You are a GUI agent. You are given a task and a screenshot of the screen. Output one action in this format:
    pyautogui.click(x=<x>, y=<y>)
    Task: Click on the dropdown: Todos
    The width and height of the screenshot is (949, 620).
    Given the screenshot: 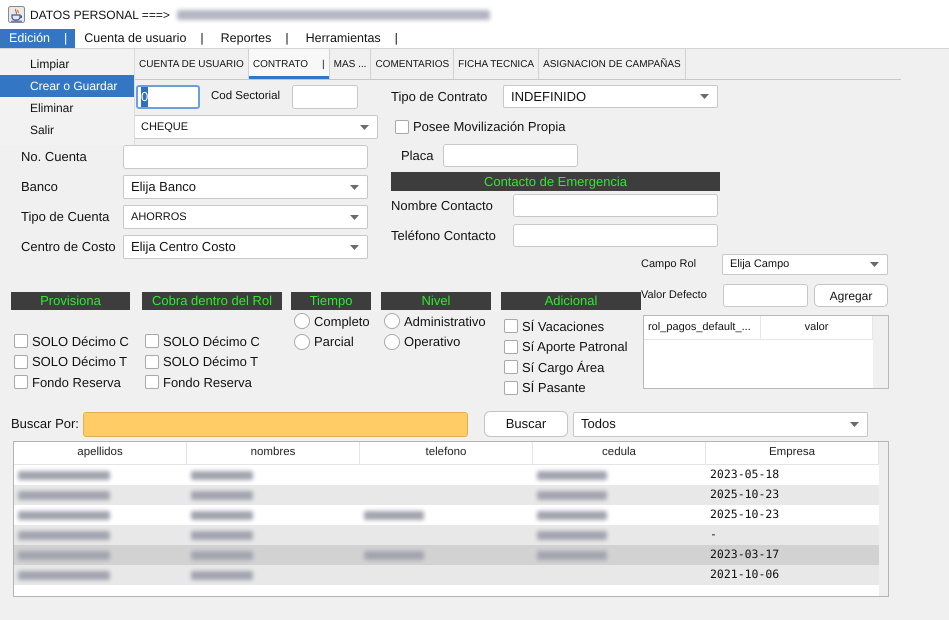 What is the action you would take?
    pyautogui.click(x=720, y=424)
    